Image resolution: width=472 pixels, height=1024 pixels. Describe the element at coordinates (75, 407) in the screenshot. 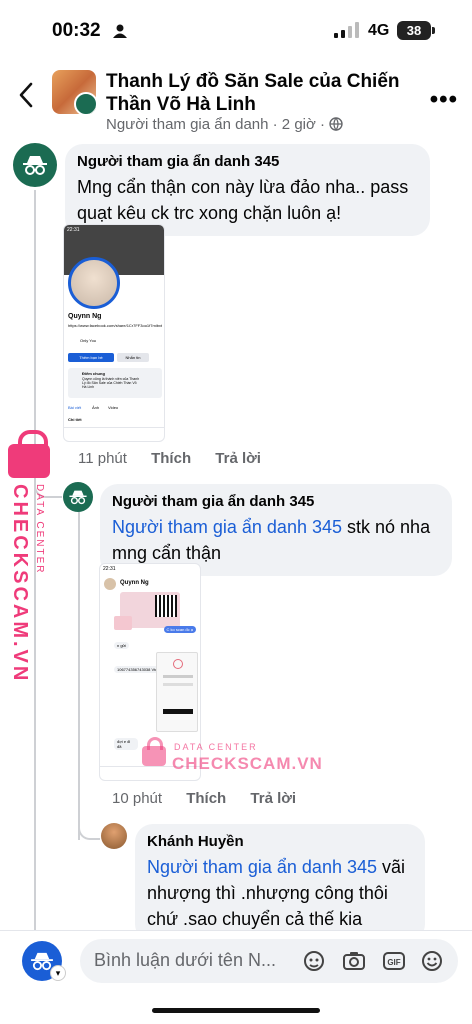

I see `tab-posts: Bài viết` at that location.